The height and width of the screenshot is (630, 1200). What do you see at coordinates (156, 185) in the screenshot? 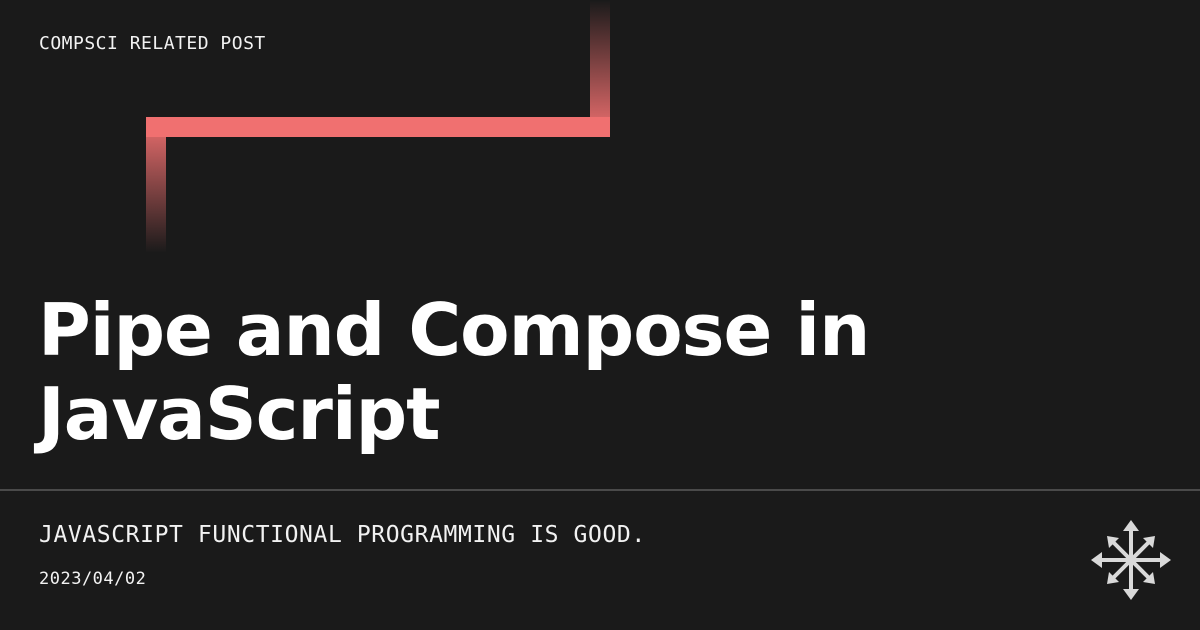
I see `pipe-segment-left-vertical` at bounding box center [156, 185].